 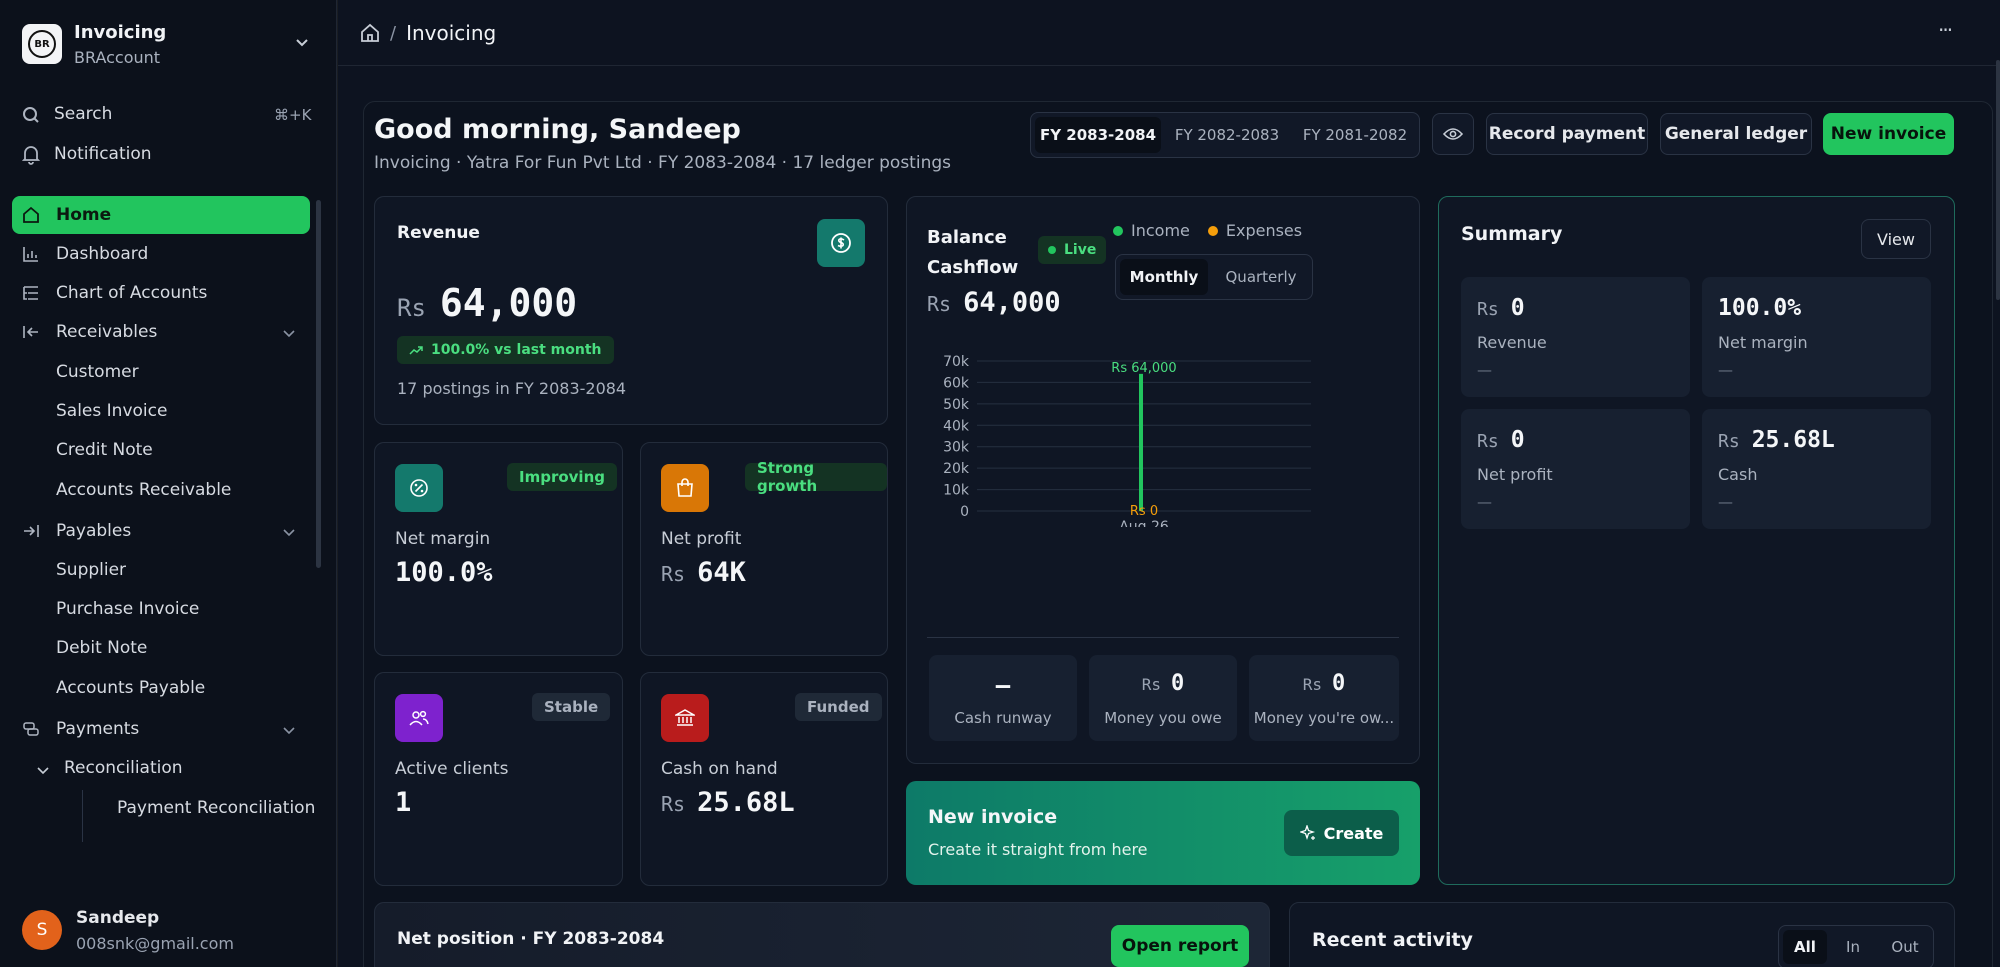 What do you see at coordinates (1725, 502) in the screenshot?
I see `summary-cash-sub: —` at bounding box center [1725, 502].